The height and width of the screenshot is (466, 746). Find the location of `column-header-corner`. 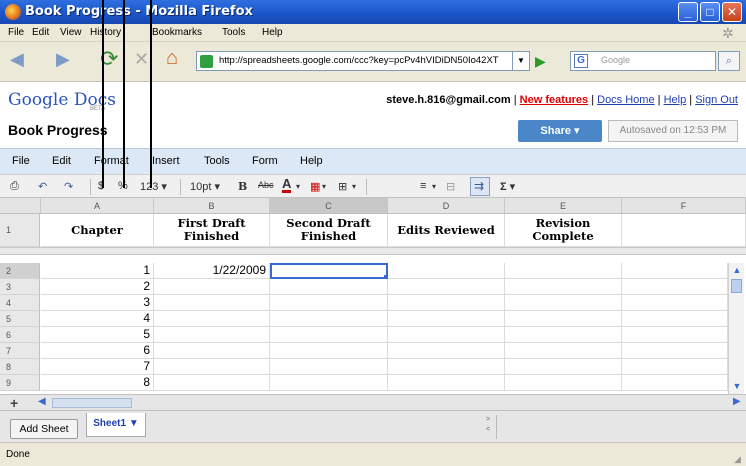

column-header-corner is located at coordinates (20, 206).